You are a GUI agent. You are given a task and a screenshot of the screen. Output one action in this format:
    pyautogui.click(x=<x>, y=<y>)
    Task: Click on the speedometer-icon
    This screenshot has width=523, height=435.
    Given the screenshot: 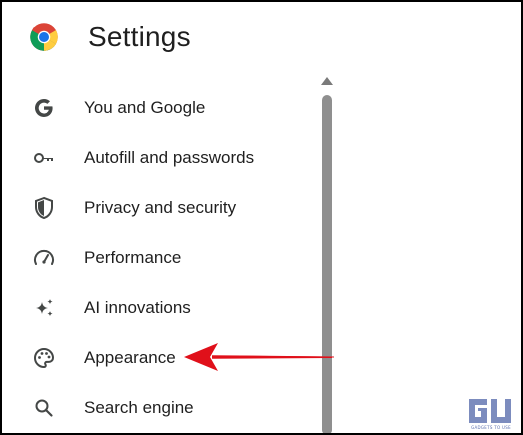 What is the action you would take?
    pyautogui.click(x=44, y=258)
    